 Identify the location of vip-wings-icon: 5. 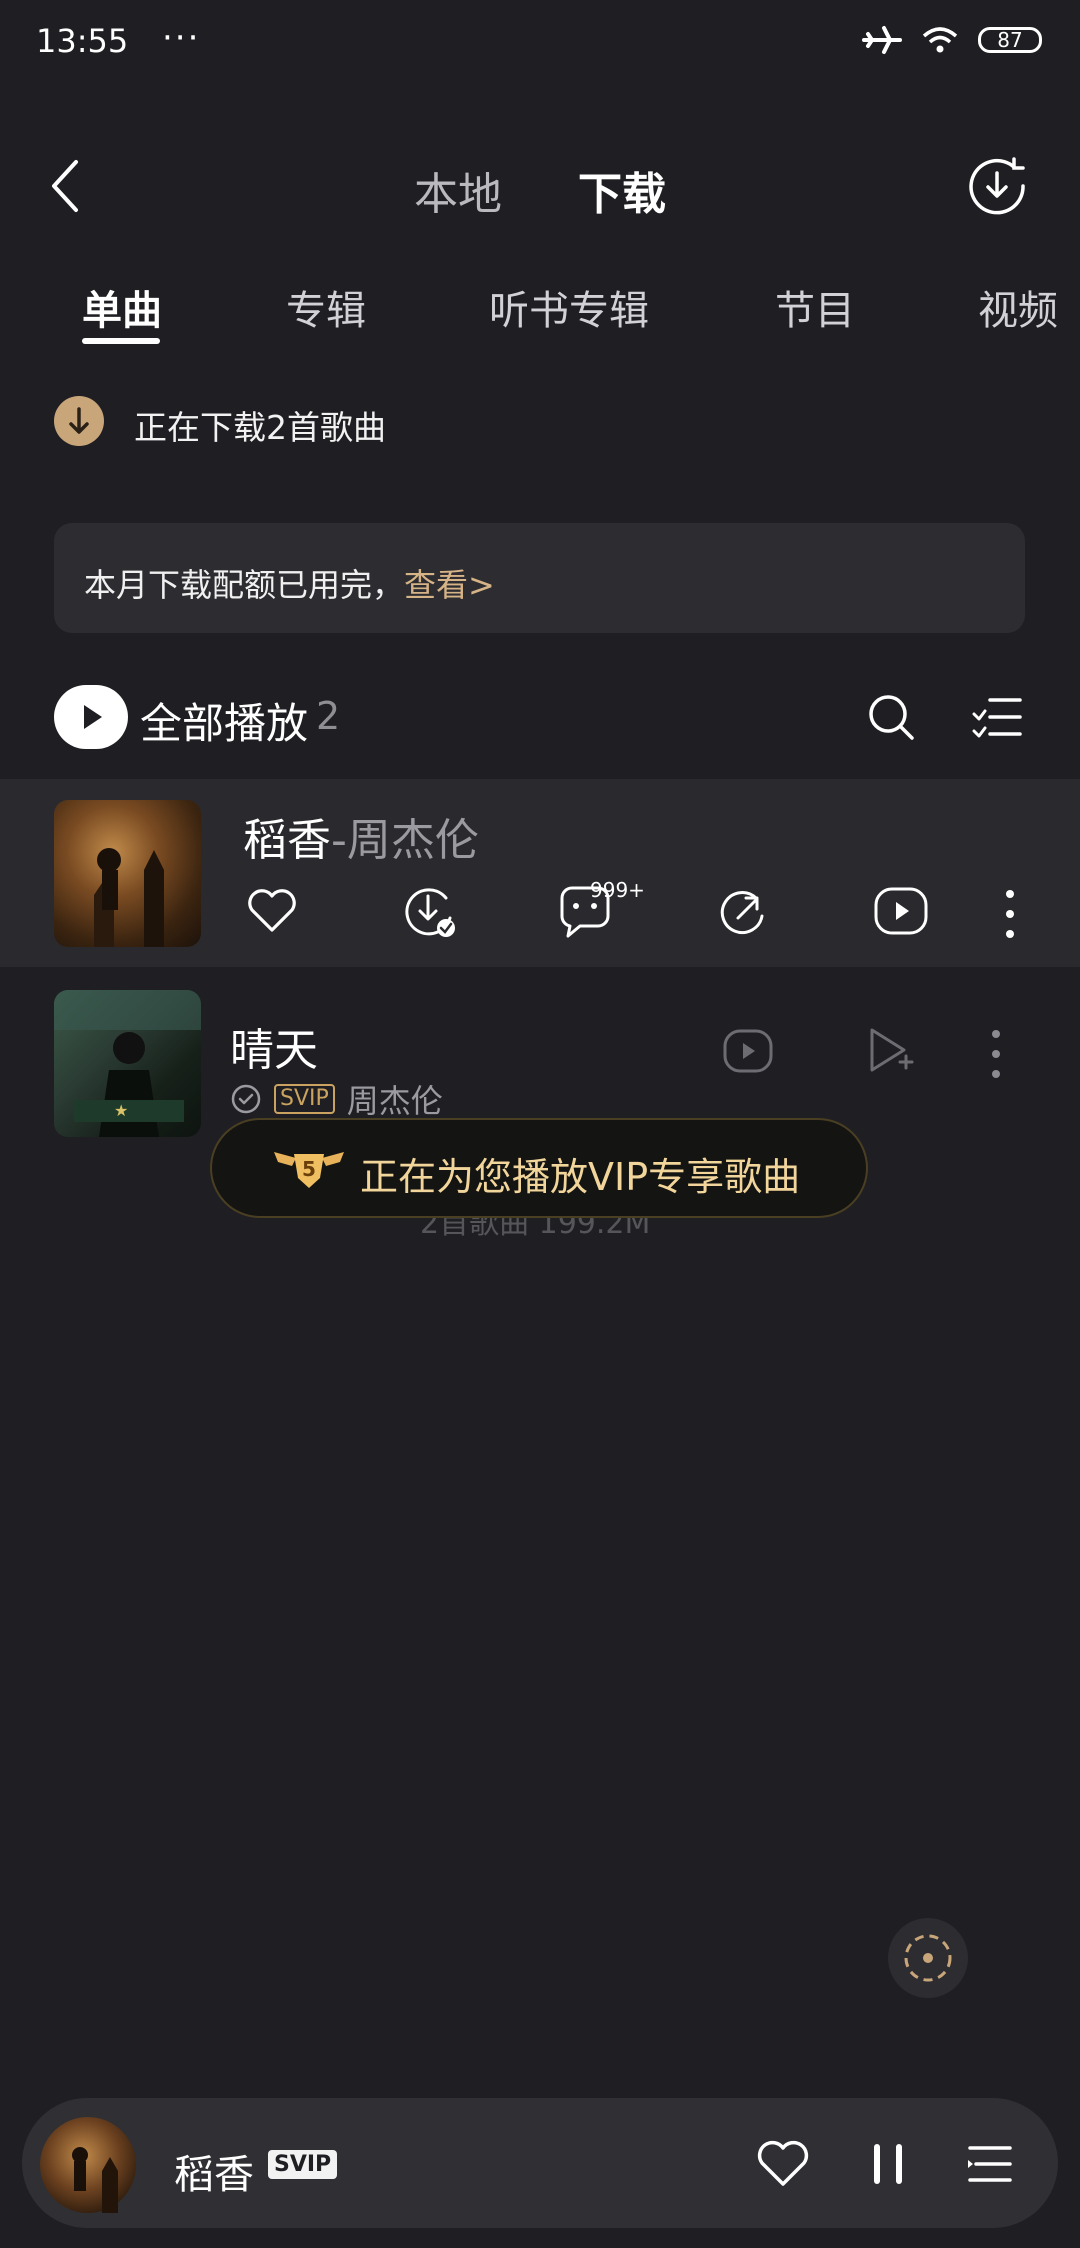
(309, 1168).